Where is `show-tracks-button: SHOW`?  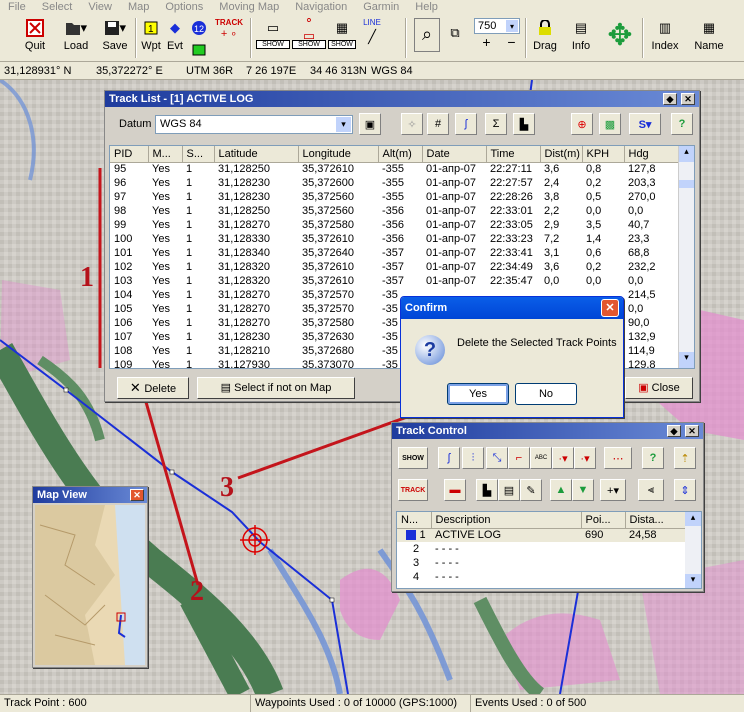 show-tracks-button: SHOW is located at coordinates (413, 458).